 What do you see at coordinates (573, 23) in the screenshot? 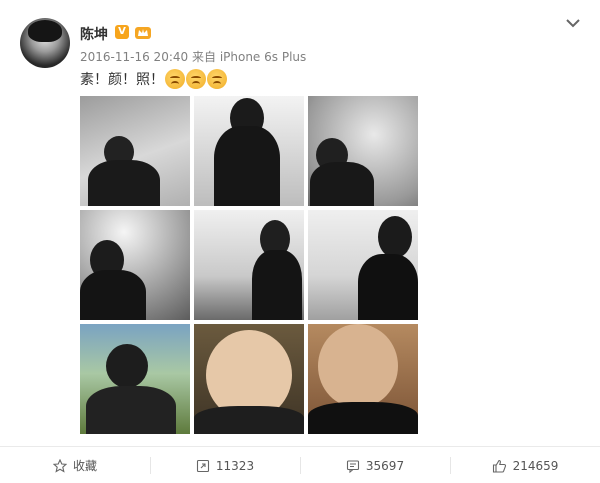
I see `chevron-down-icon` at bounding box center [573, 23].